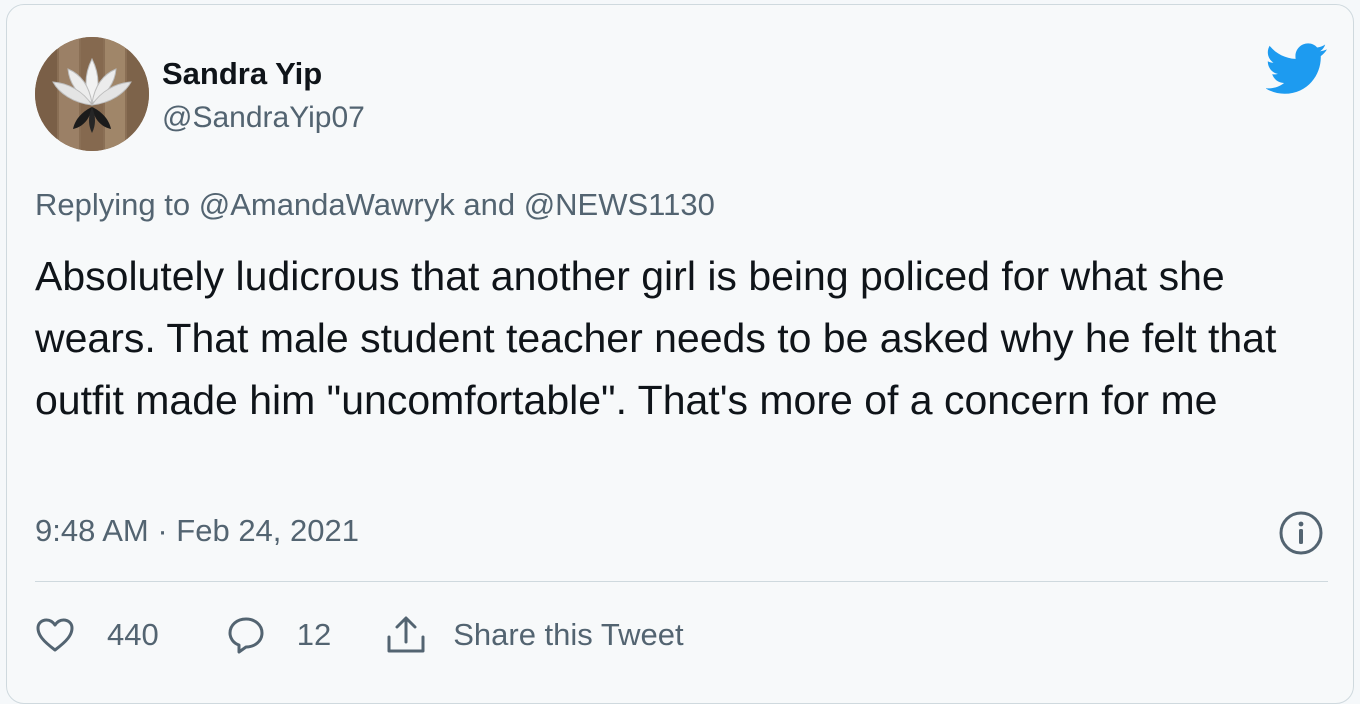 This screenshot has height=704, width=1360. What do you see at coordinates (242, 74) in the screenshot?
I see `author-name: Sandra Yip` at bounding box center [242, 74].